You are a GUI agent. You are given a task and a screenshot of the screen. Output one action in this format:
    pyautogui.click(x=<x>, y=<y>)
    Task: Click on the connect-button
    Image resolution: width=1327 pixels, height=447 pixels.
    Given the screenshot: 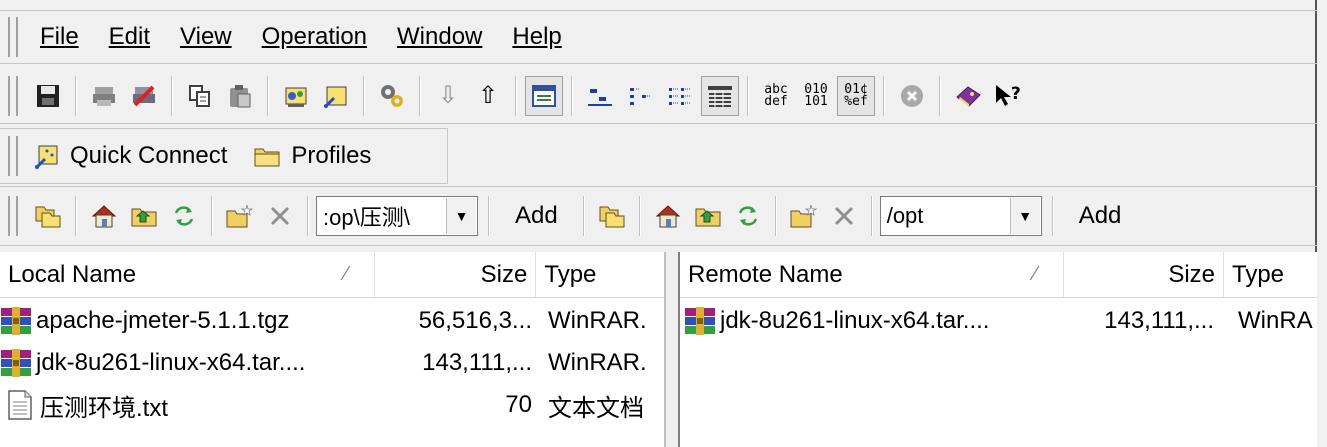 What is the action you would take?
    pyautogui.click(x=296, y=96)
    